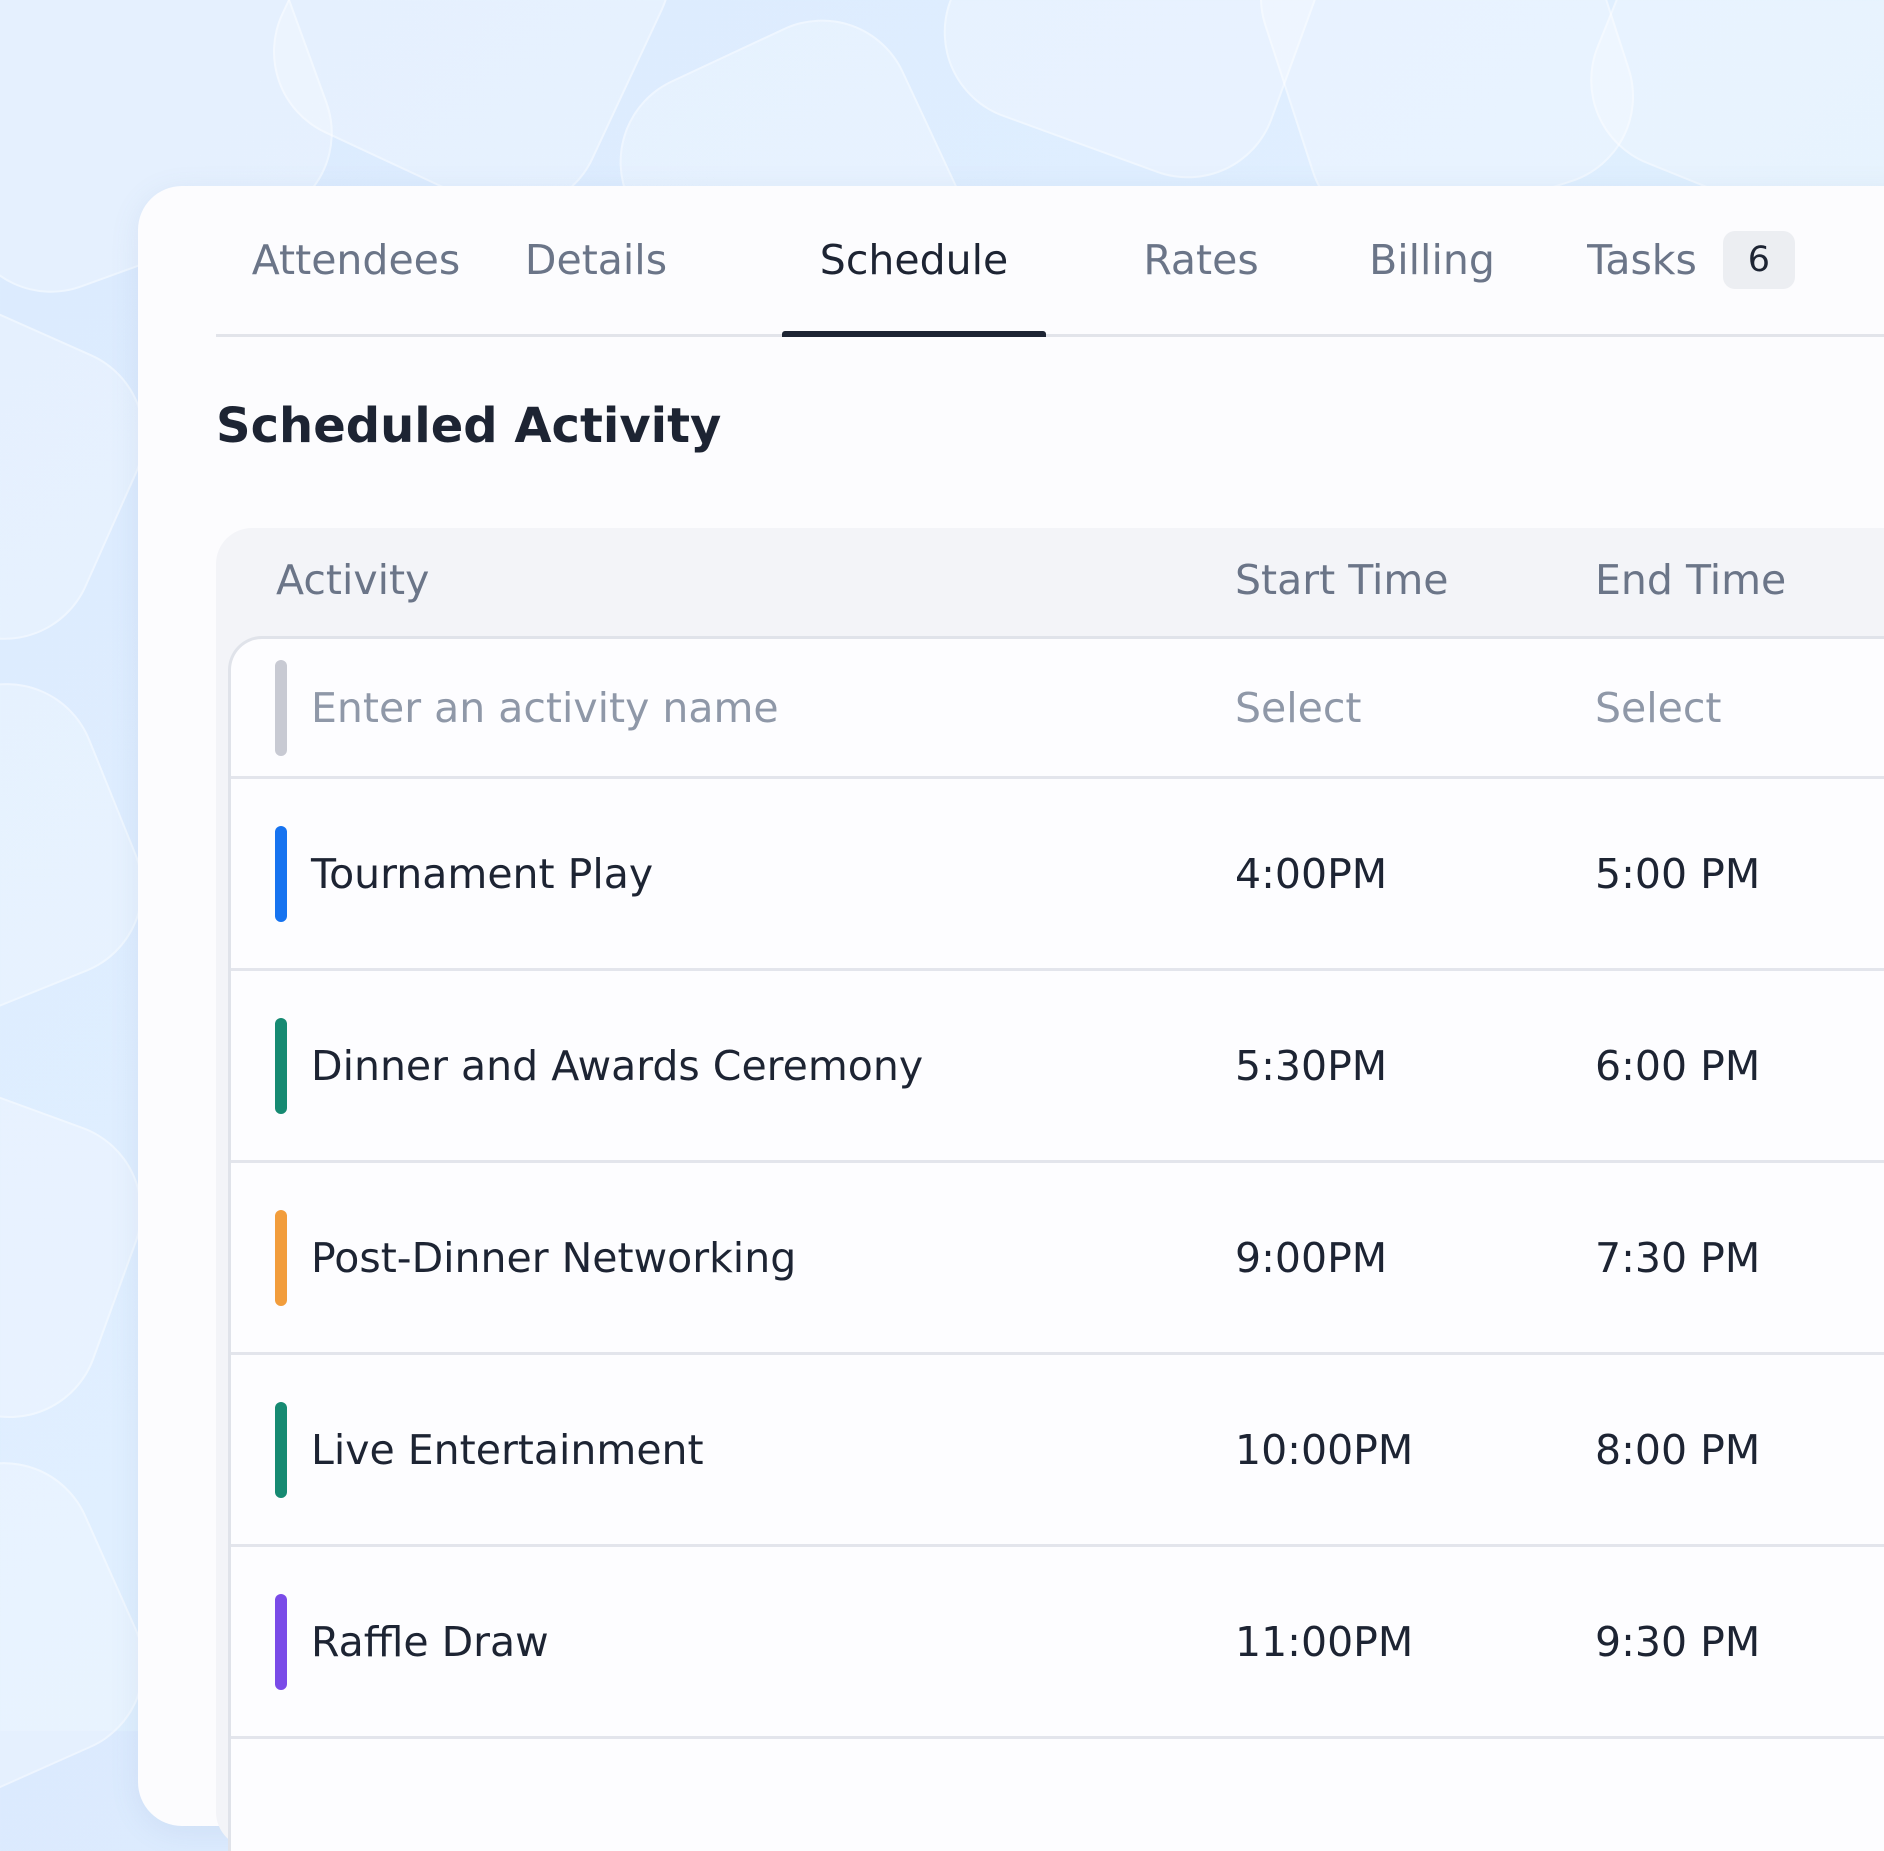 This screenshot has height=1851, width=1884. What do you see at coordinates (1678, 1641) in the screenshot?
I see `end-time: 9:30 PM` at bounding box center [1678, 1641].